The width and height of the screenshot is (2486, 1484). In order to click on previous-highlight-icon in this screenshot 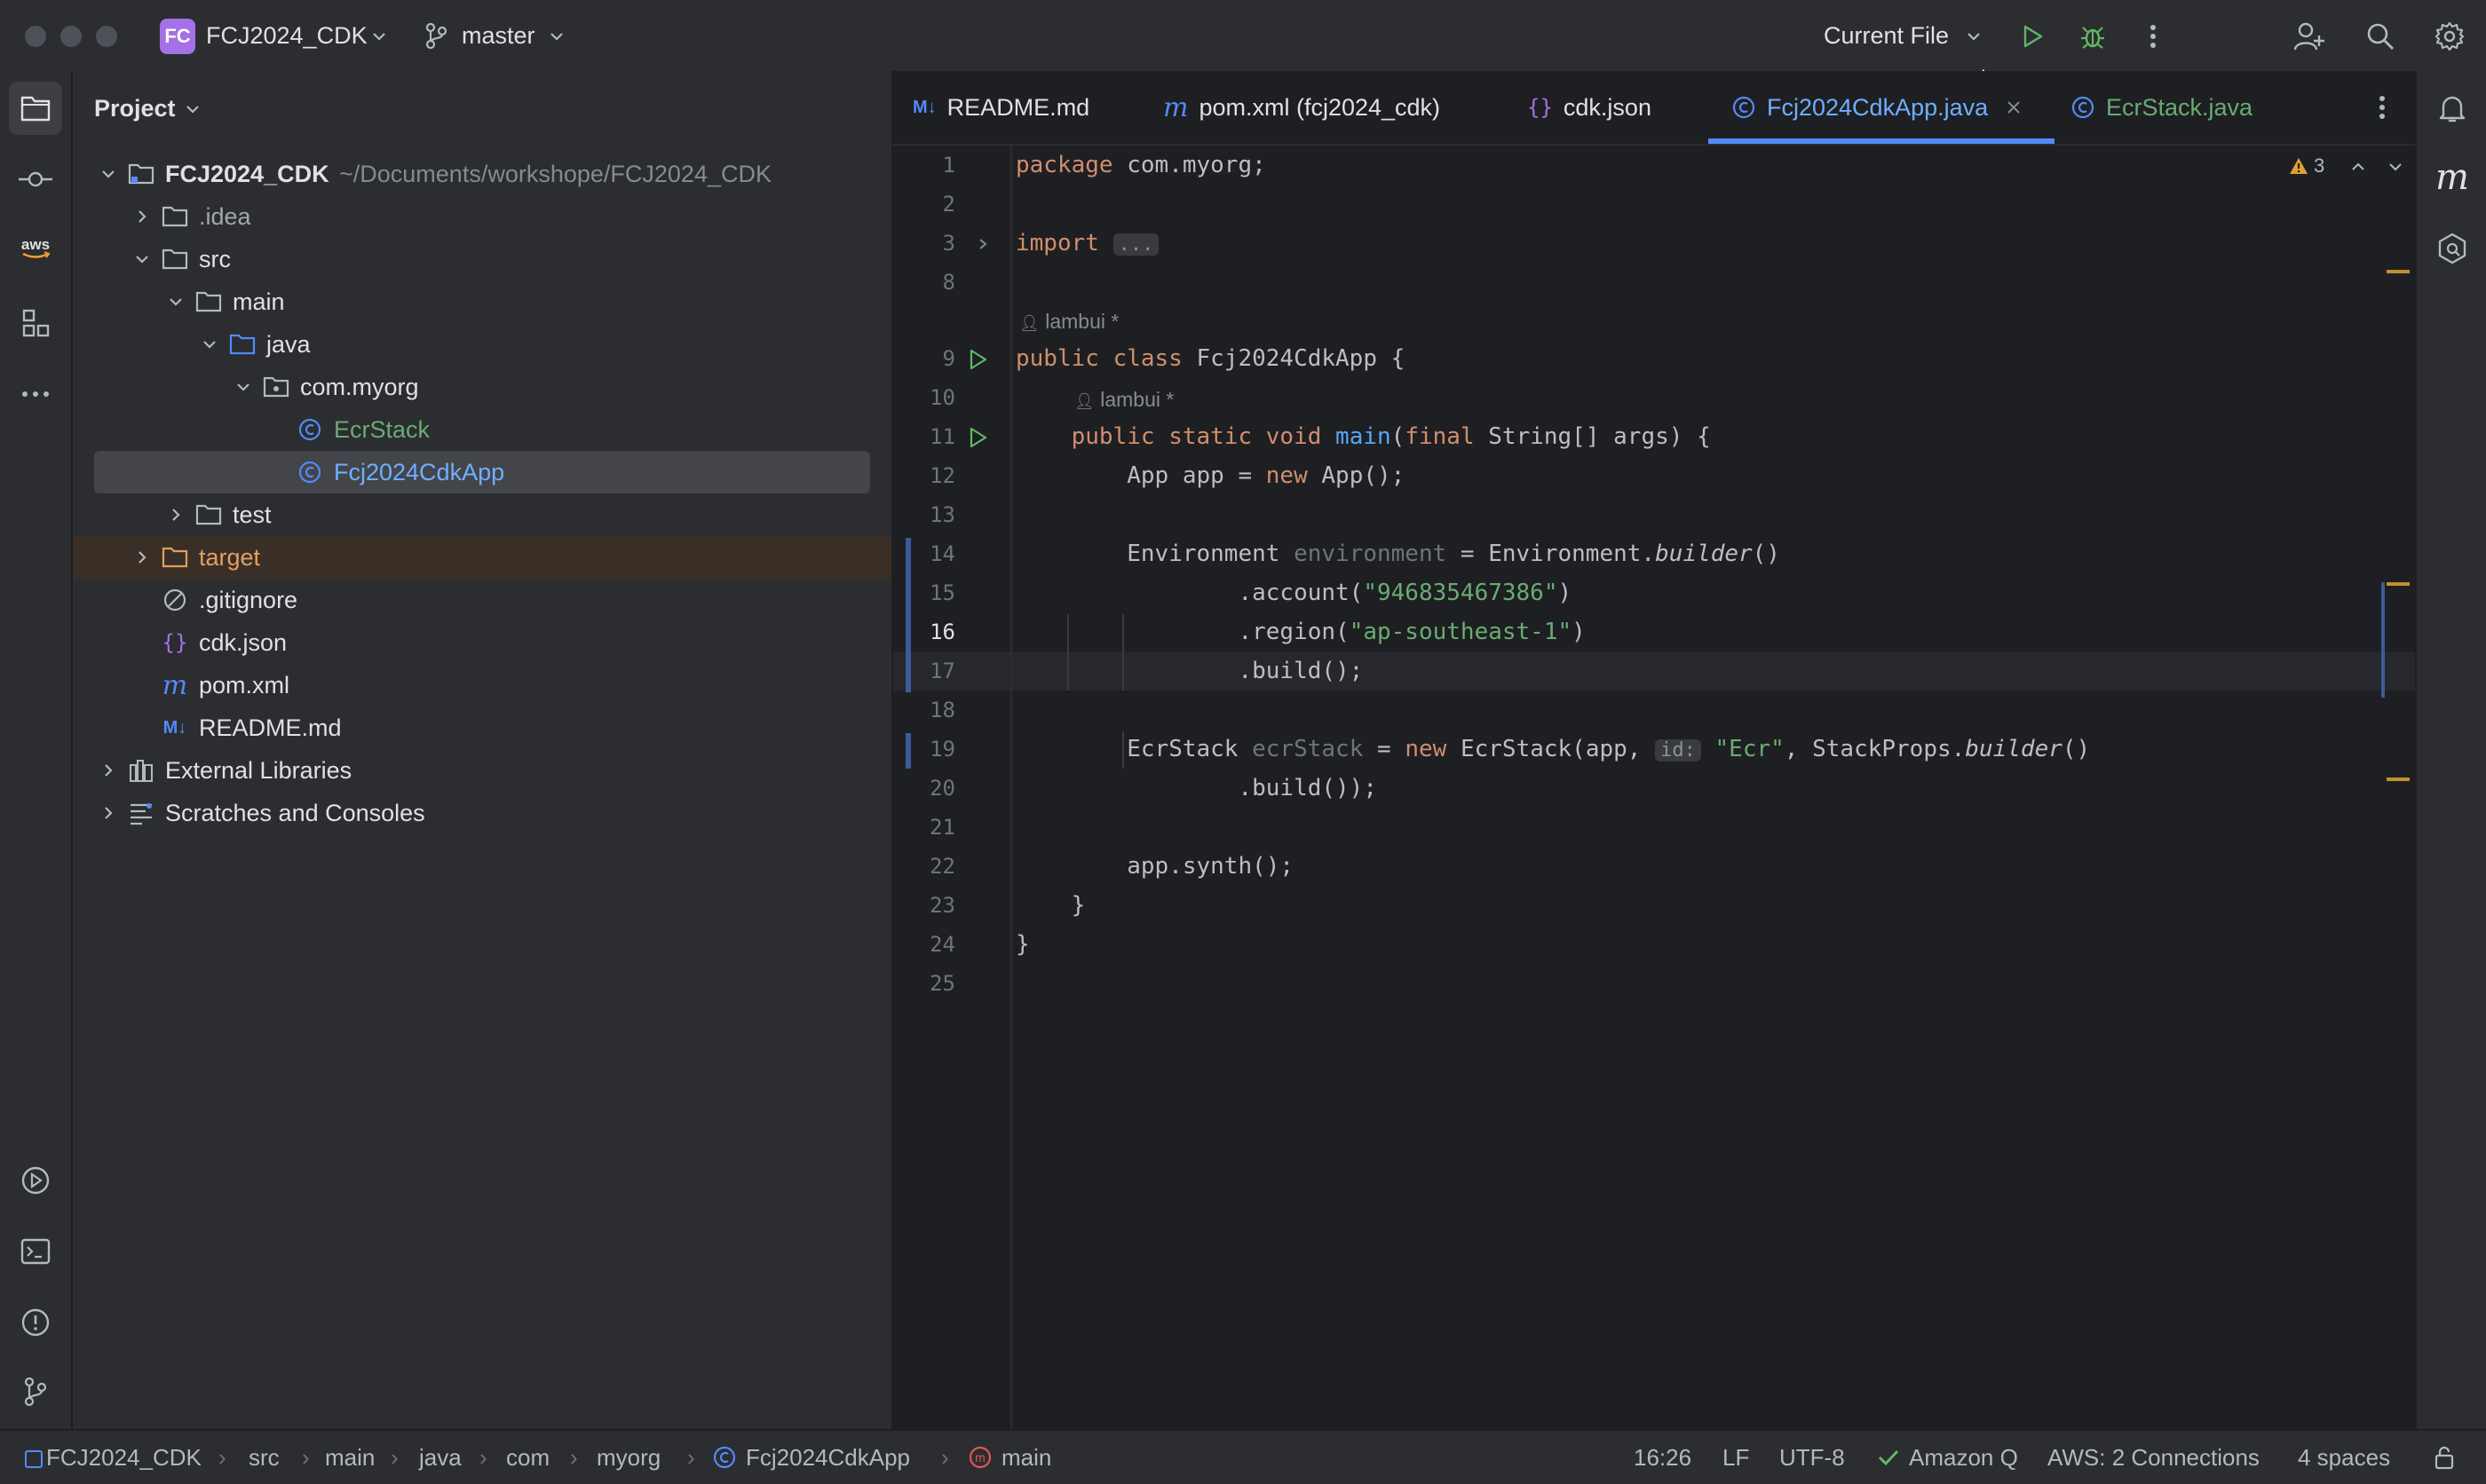, I will do `click(2358, 167)`.